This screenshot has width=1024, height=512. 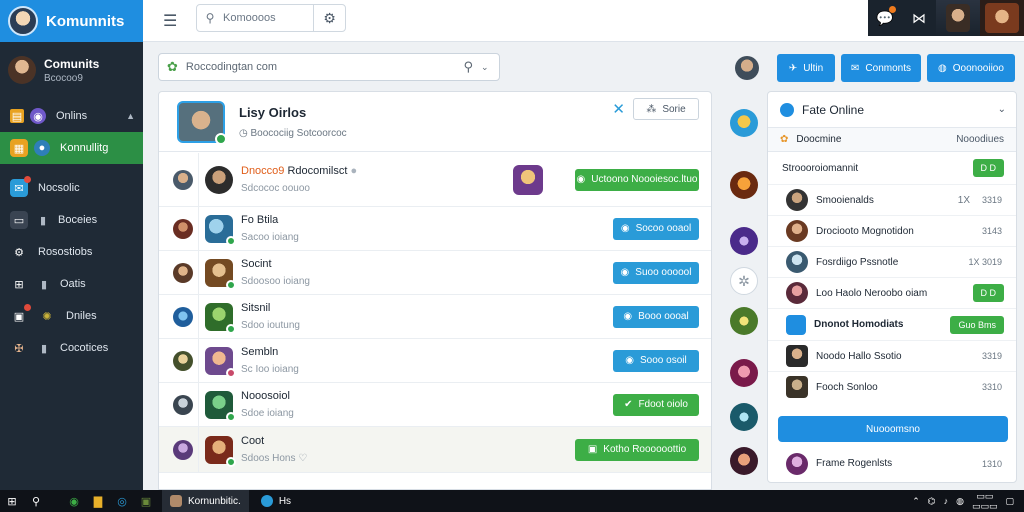 I want to click on list-item: Loo Haolo Neroobo oiam D D, so click(x=892, y=292).